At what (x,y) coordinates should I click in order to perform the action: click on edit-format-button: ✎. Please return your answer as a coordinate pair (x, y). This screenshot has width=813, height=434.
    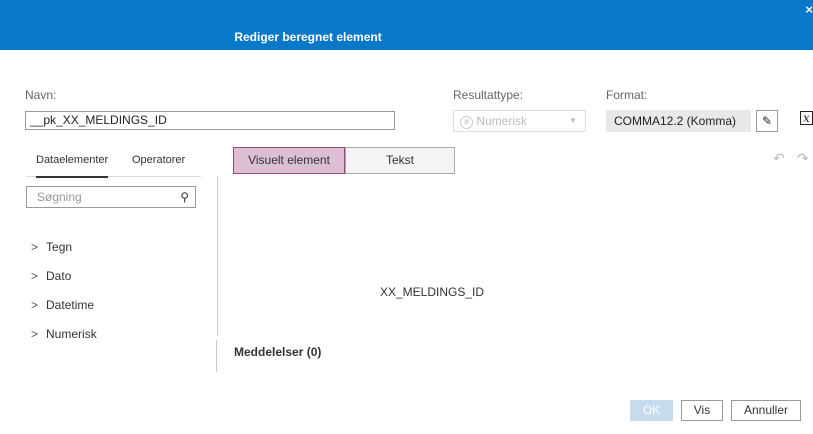
    Looking at the image, I should click on (767, 121).